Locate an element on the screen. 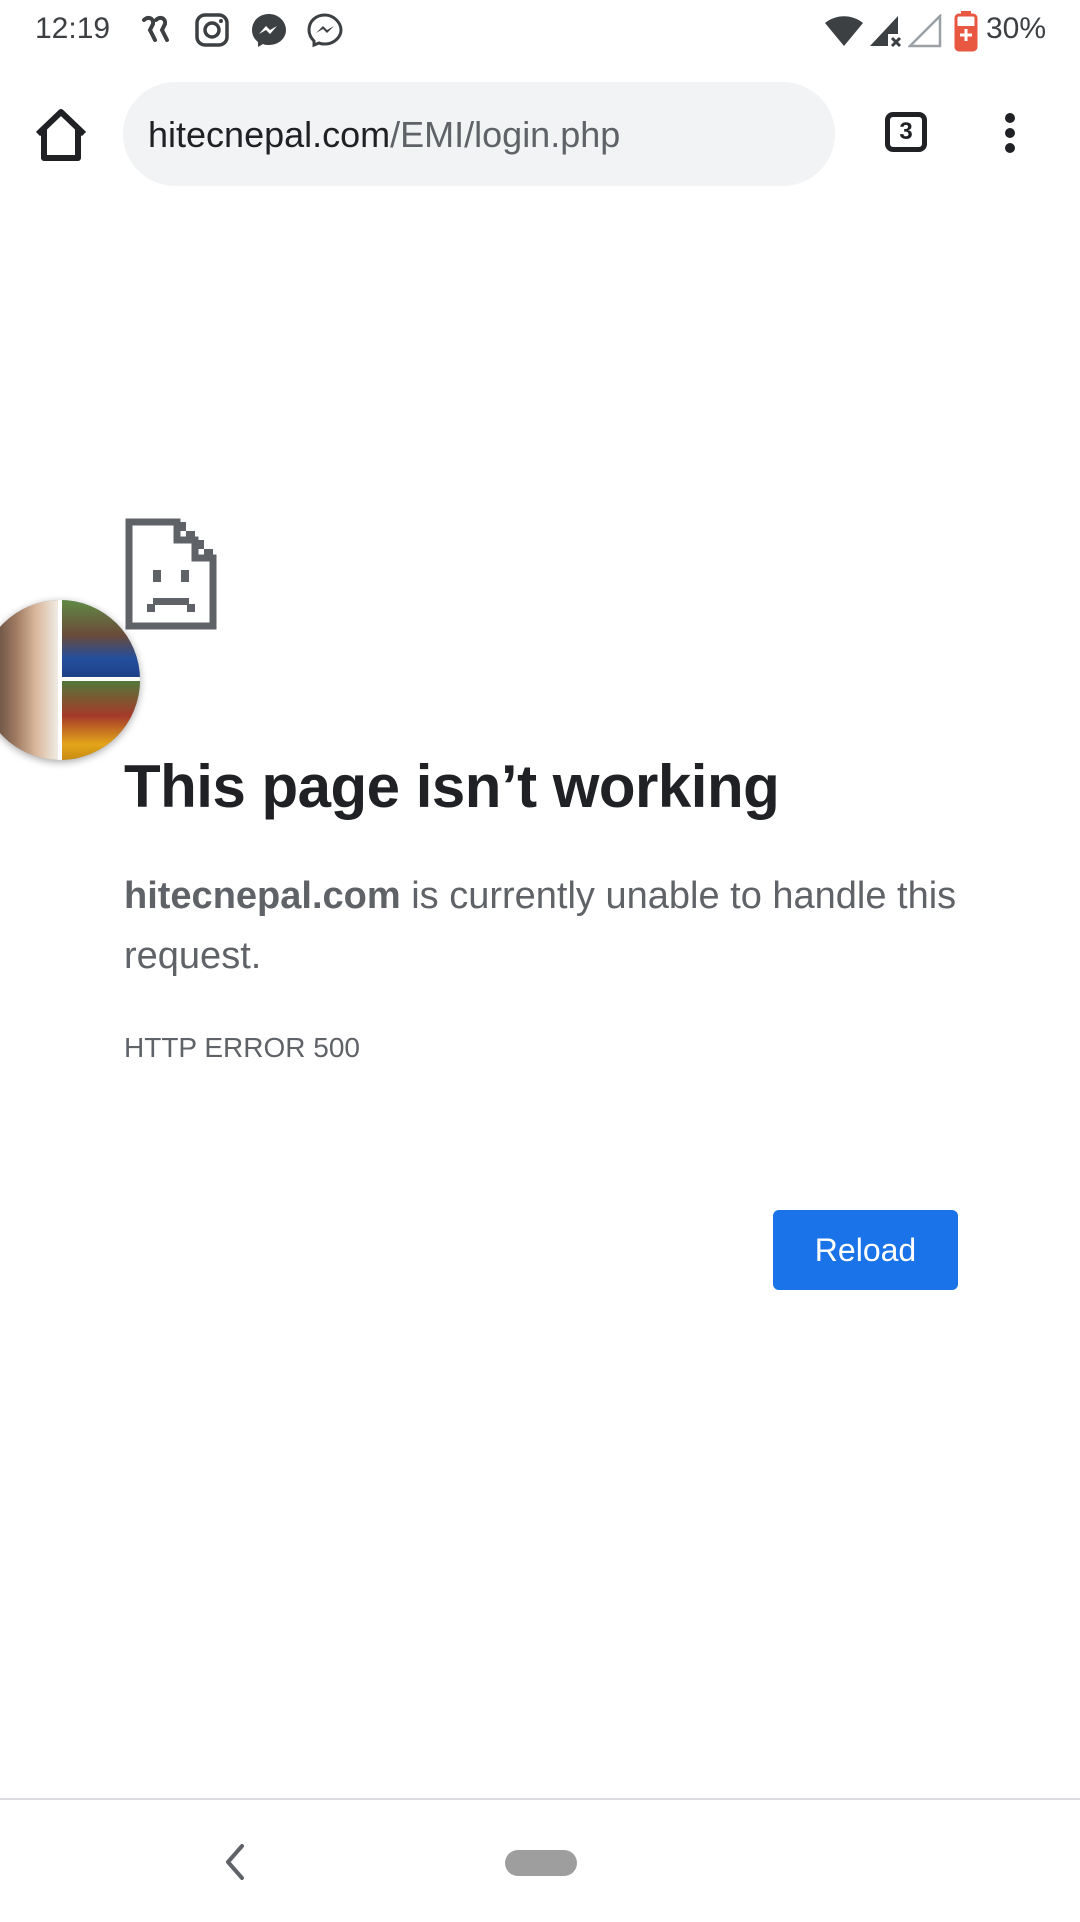 The height and width of the screenshot is (1922, 1080). carrier-app-icon is located at coordinates (155, 28).